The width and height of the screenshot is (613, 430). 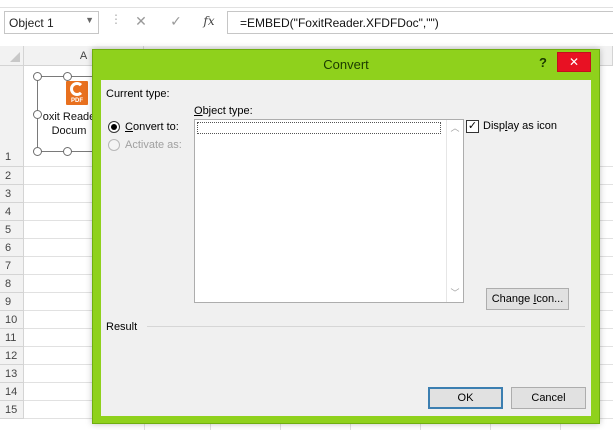 I want to click on activate-as-label: Activate as:, so click(x=153, y=145).